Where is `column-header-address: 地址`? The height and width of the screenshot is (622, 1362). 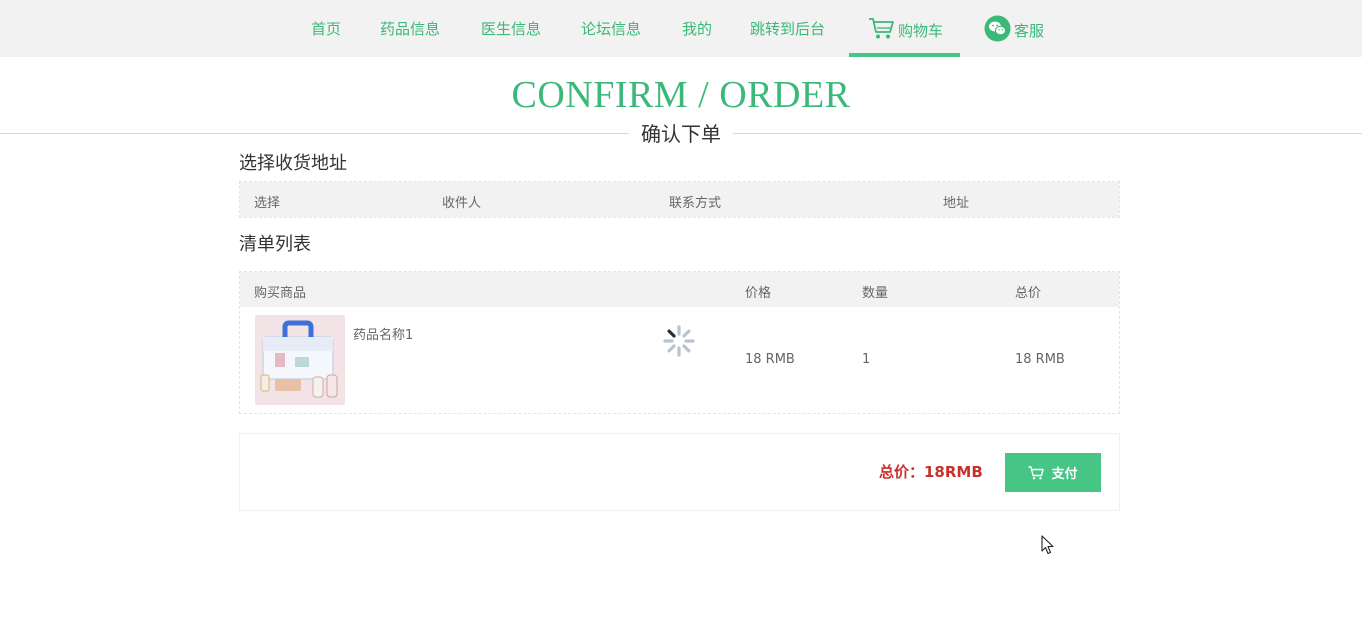 column-header-address: 地址 is located at coordinates (956, 203).